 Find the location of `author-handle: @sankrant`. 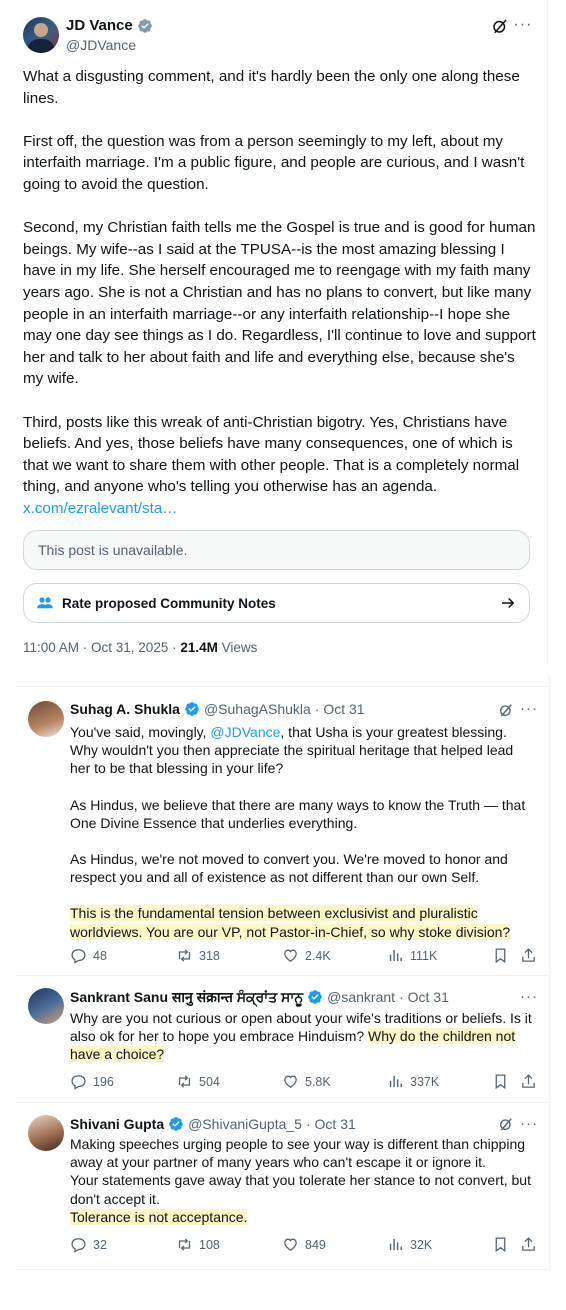

author-handle: @sankrant is located at coordinates (361, 997).